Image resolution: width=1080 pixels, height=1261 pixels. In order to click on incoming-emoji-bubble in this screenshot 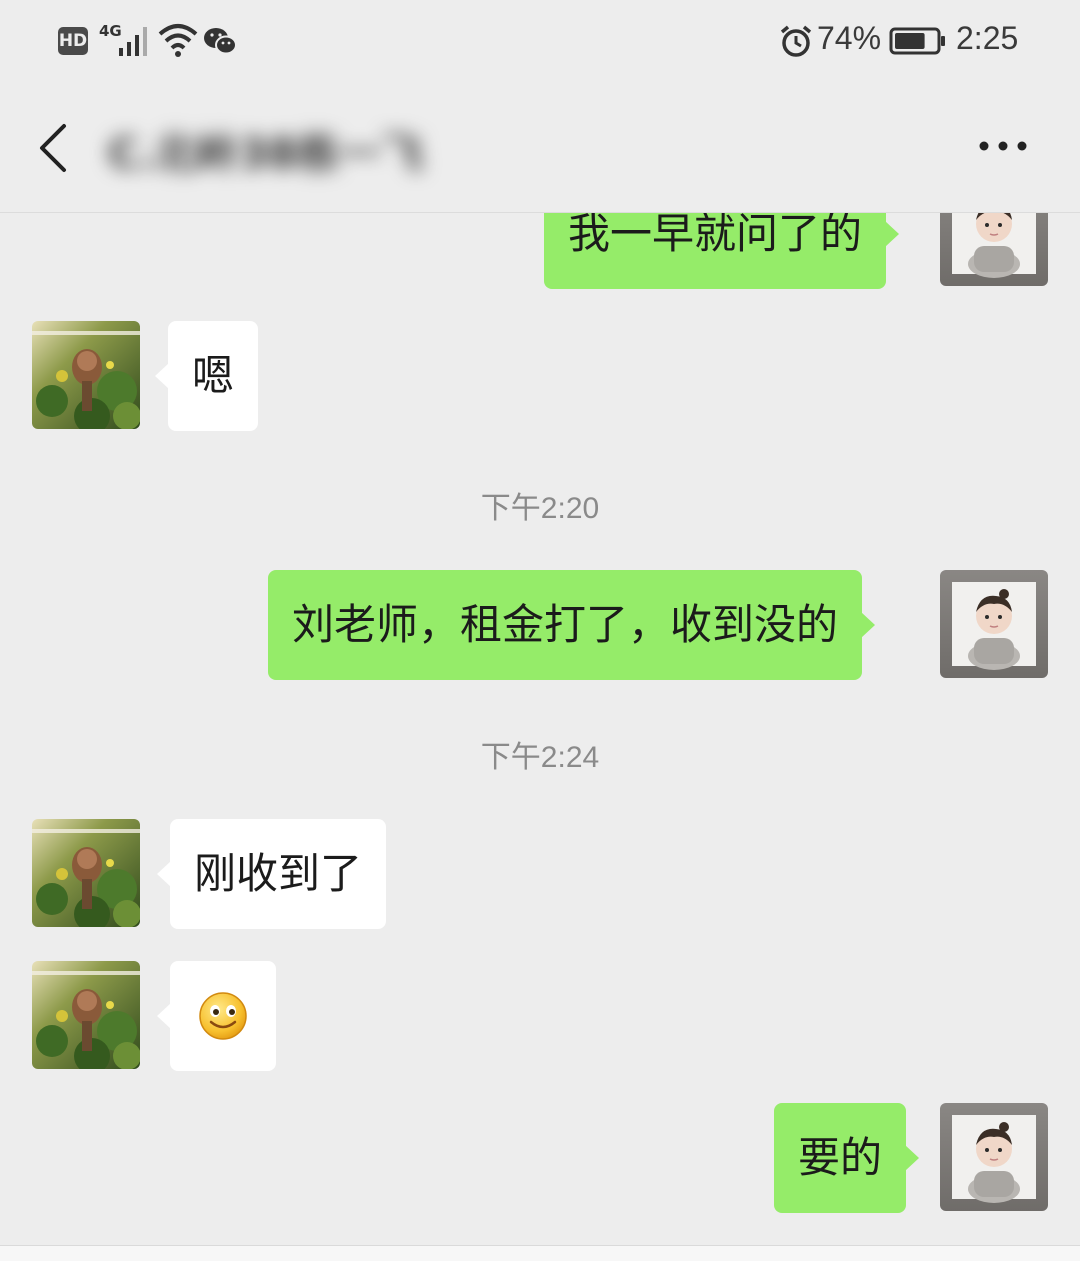, I will do `click(216, 1016)`.